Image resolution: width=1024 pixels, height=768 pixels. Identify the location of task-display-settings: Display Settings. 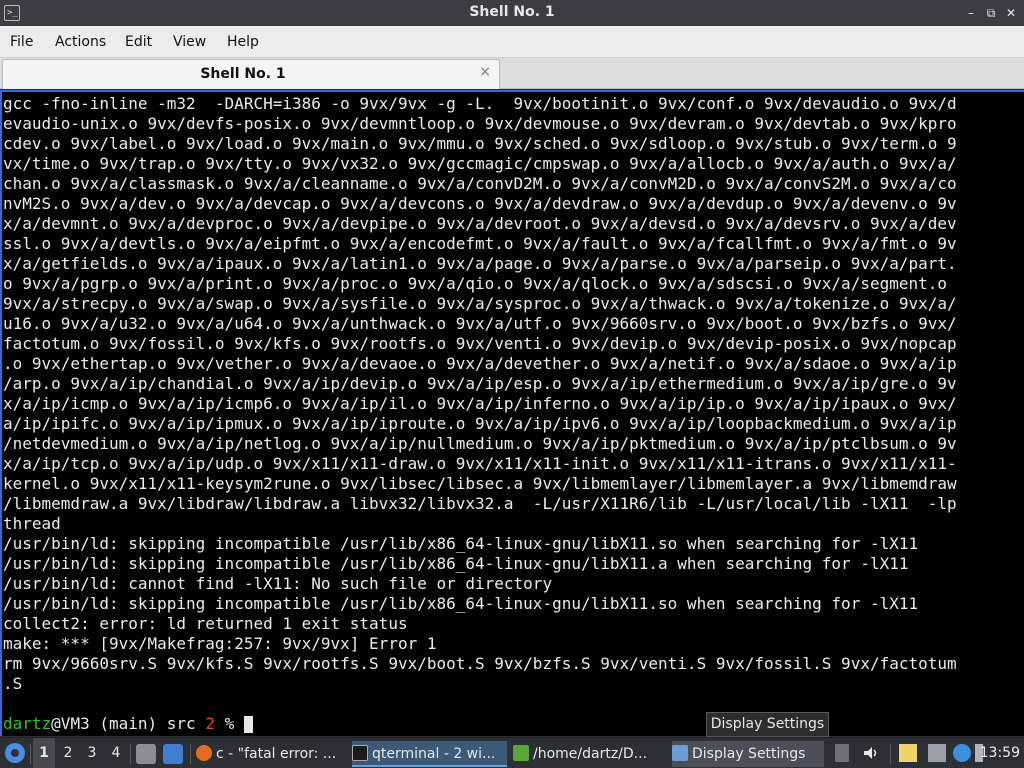
(748, 754).